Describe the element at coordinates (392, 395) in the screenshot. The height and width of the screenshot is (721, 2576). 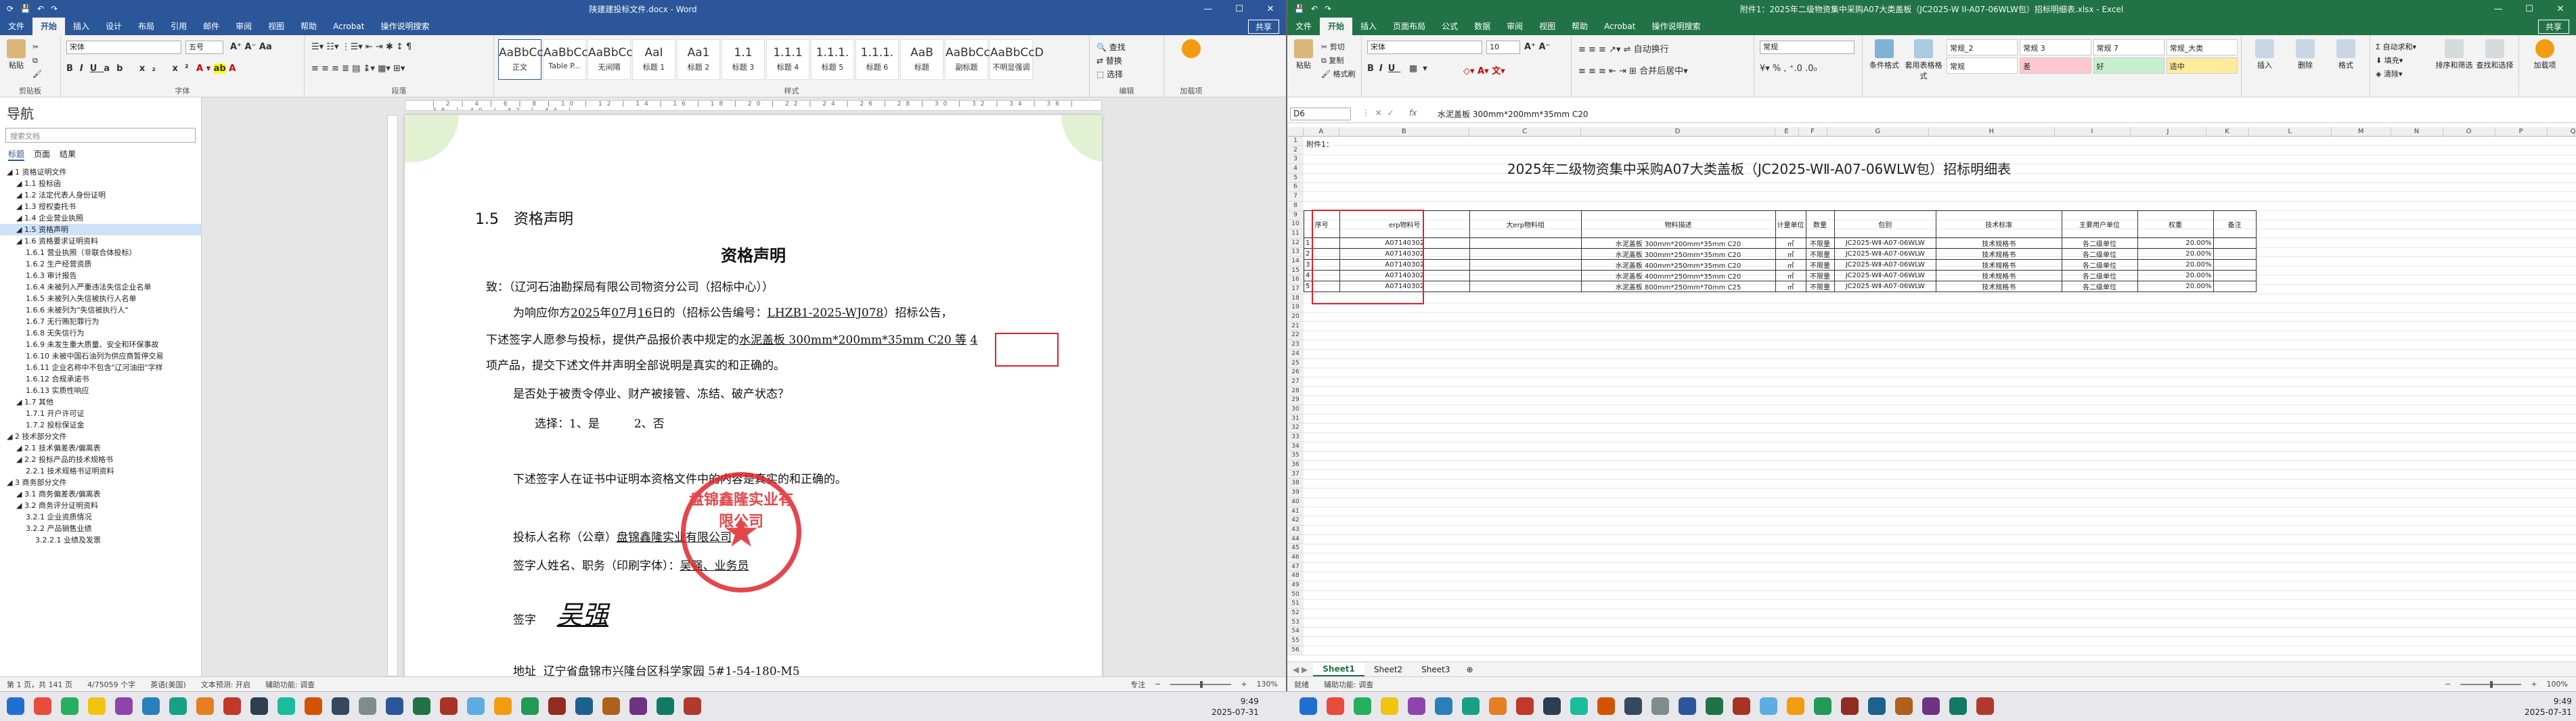
I see `vertical-ruler` at that location.